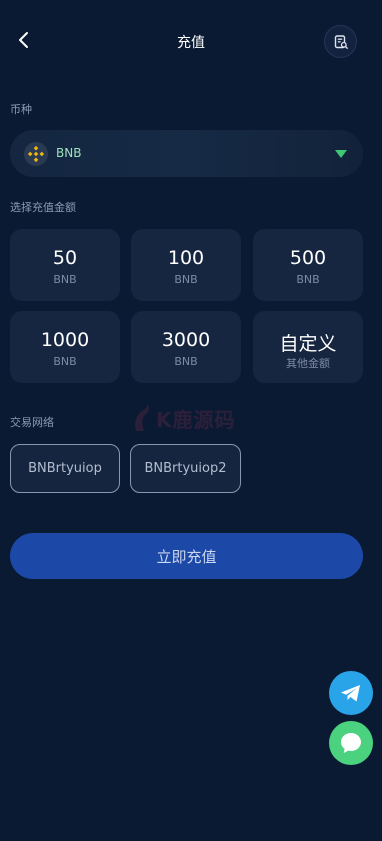 This screenshot has width=382, height=841. I want to click on amount-option-50: 50 BNB, so click(65, 265).